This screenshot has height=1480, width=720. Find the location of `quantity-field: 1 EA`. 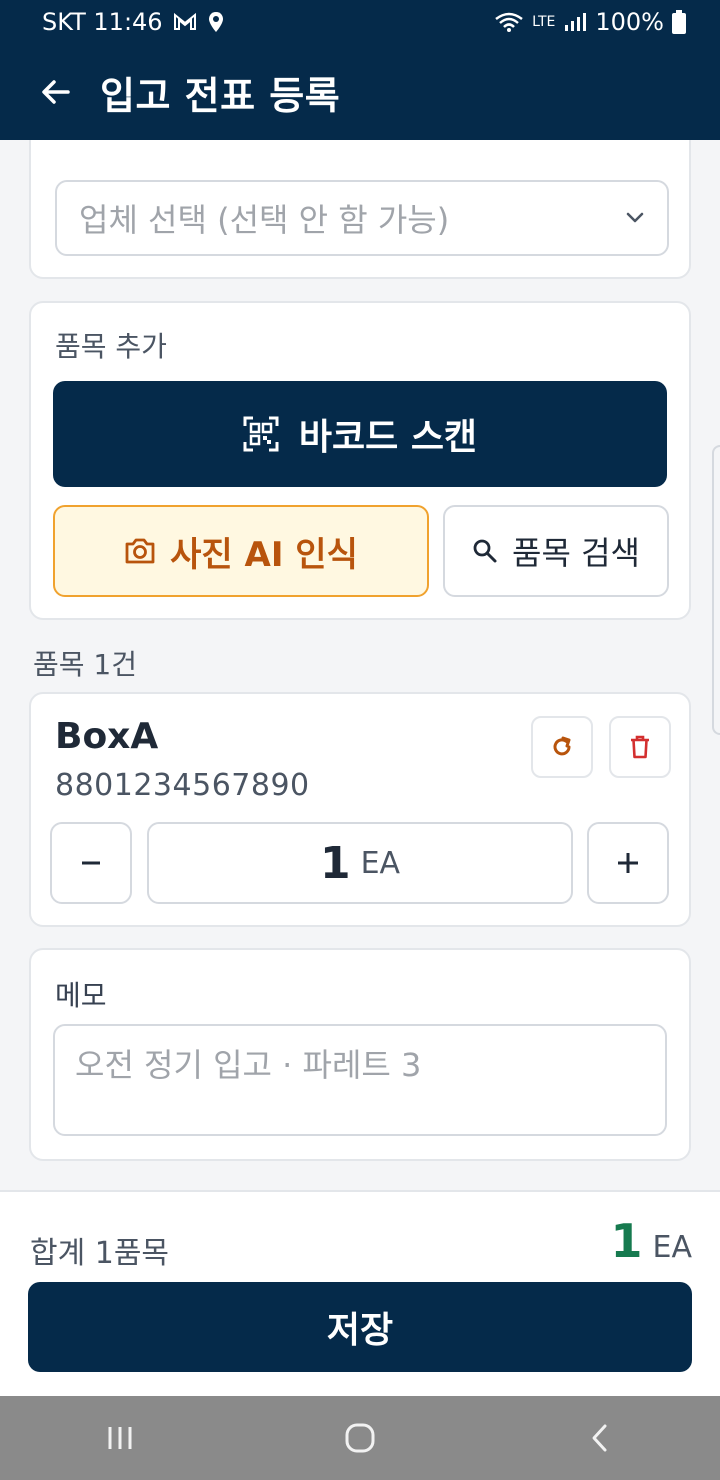

quantity-field: 1 EA is located at coordinates (360, 863).